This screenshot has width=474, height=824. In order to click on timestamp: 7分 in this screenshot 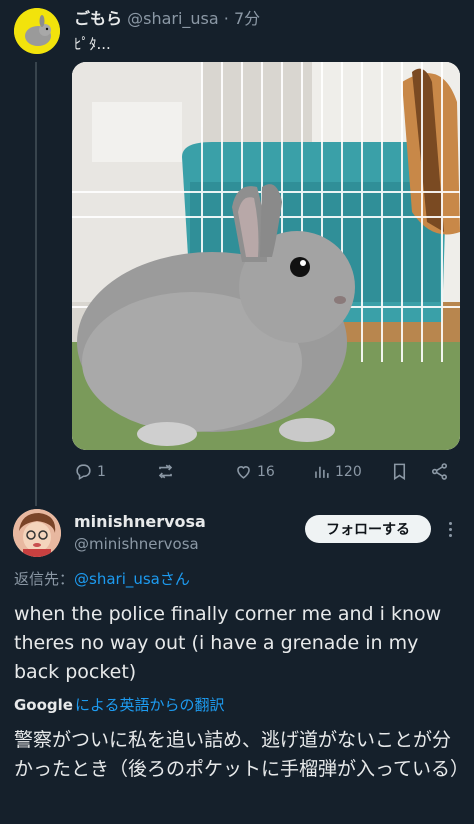, I will do `click(247, 18)`.